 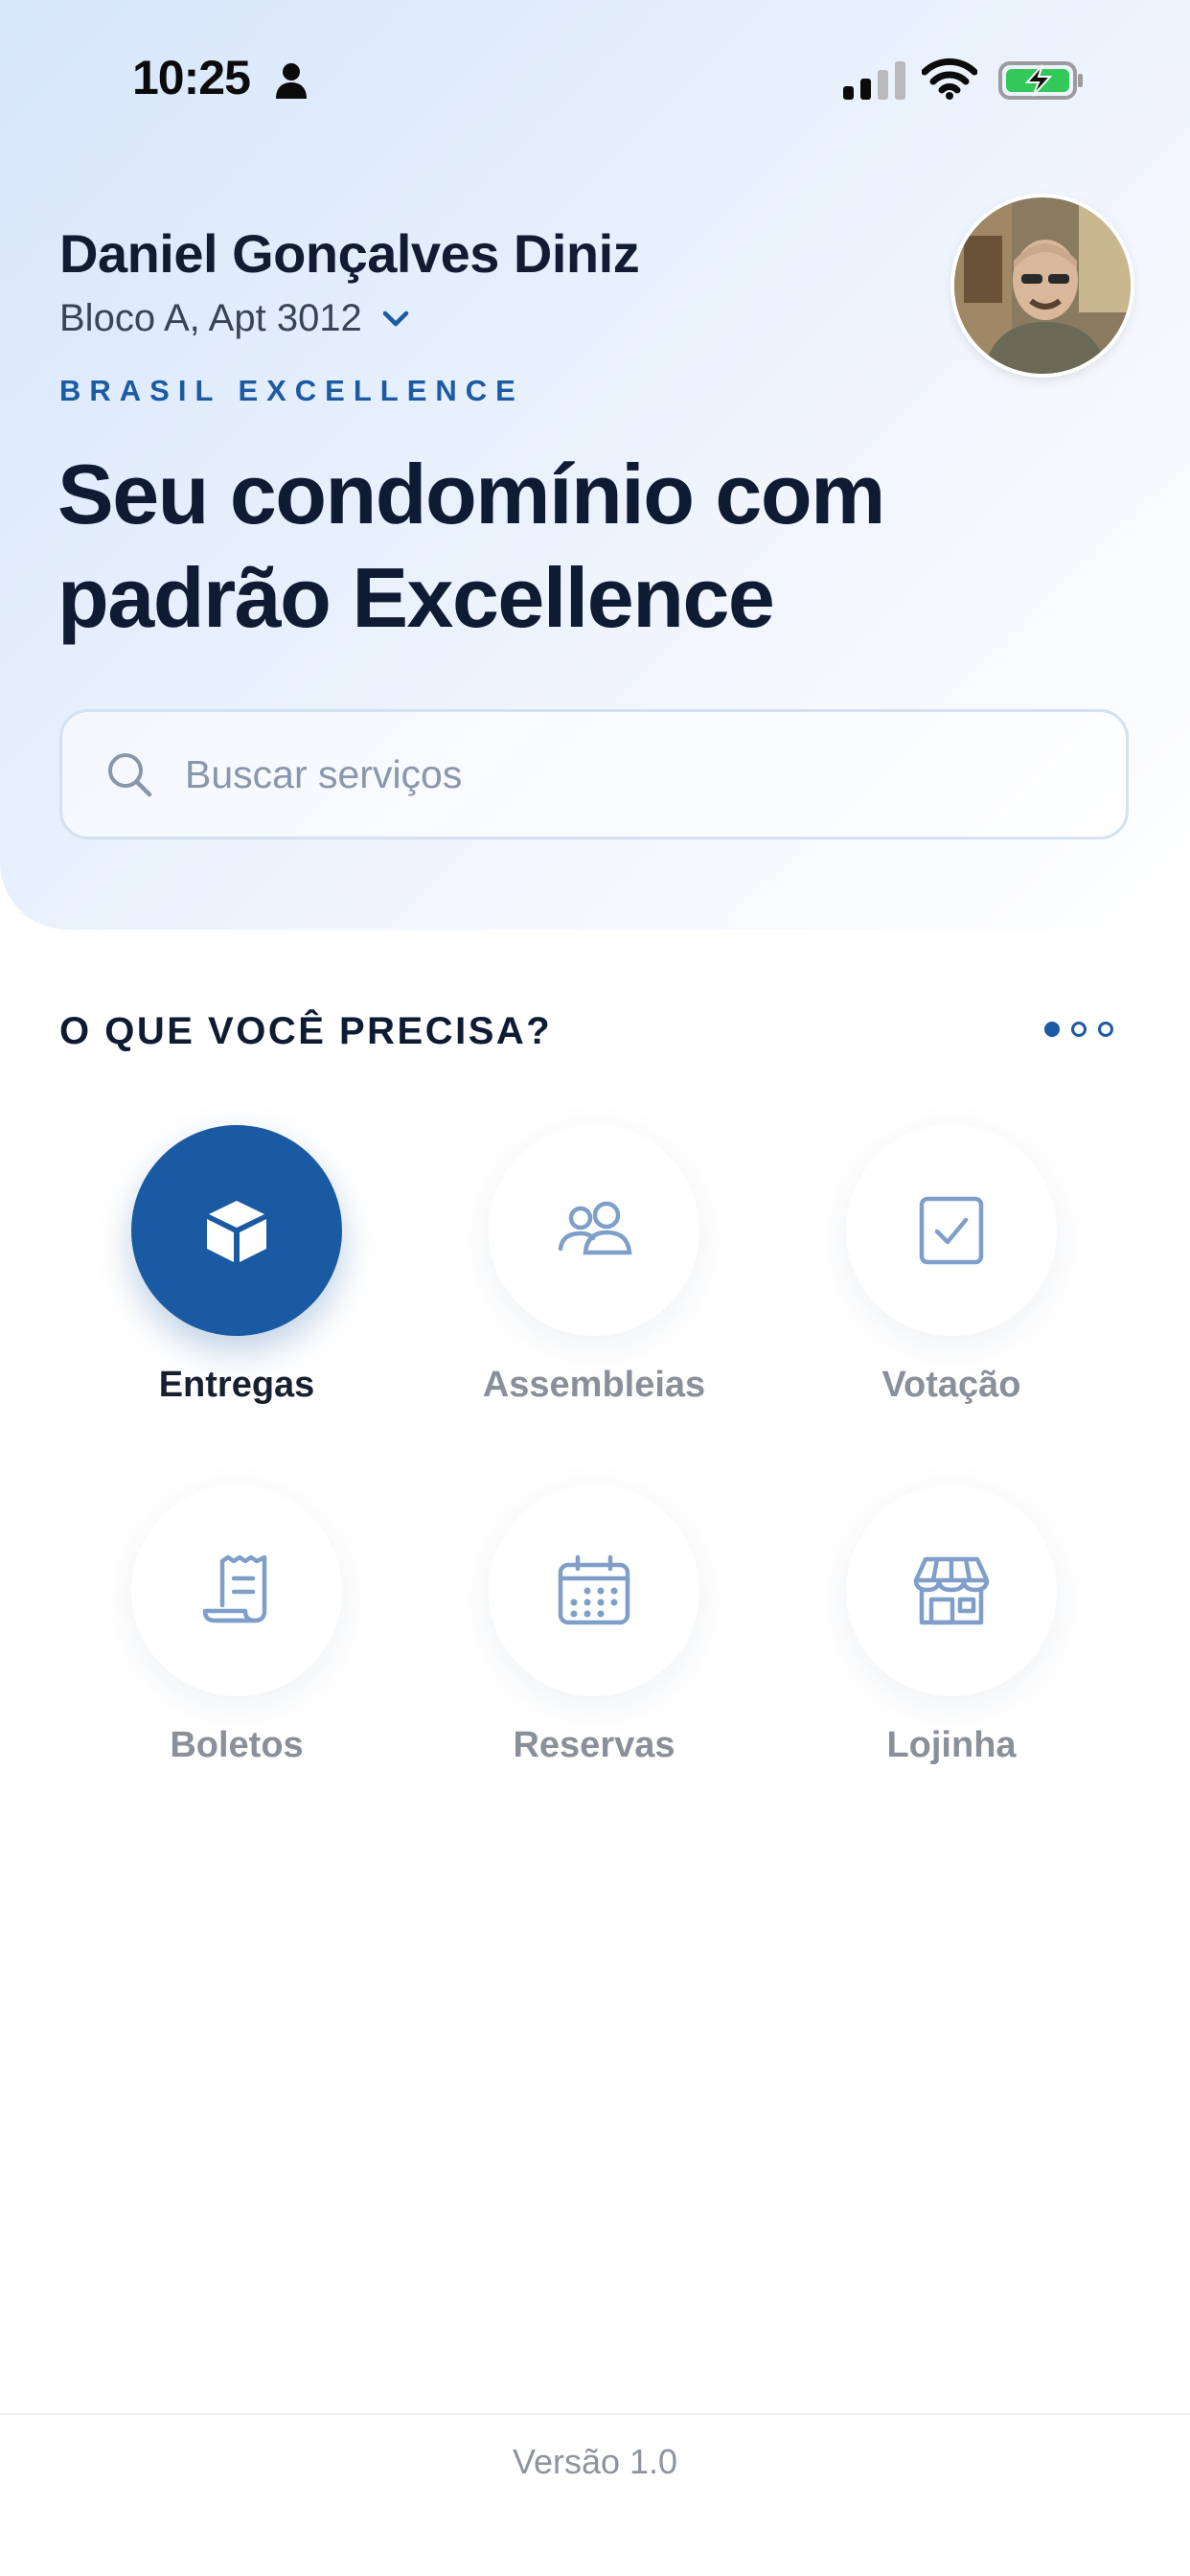 I want to click on store-icon, so click(x=952, y=1590).